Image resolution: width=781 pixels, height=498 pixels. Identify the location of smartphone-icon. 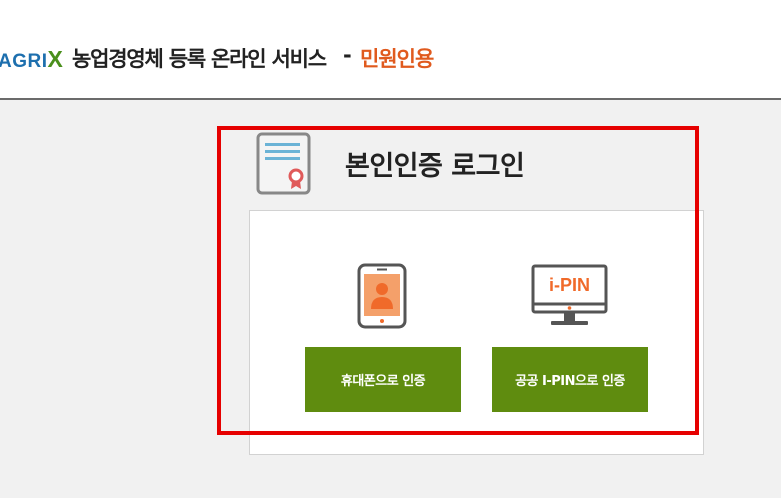
(382, 298).